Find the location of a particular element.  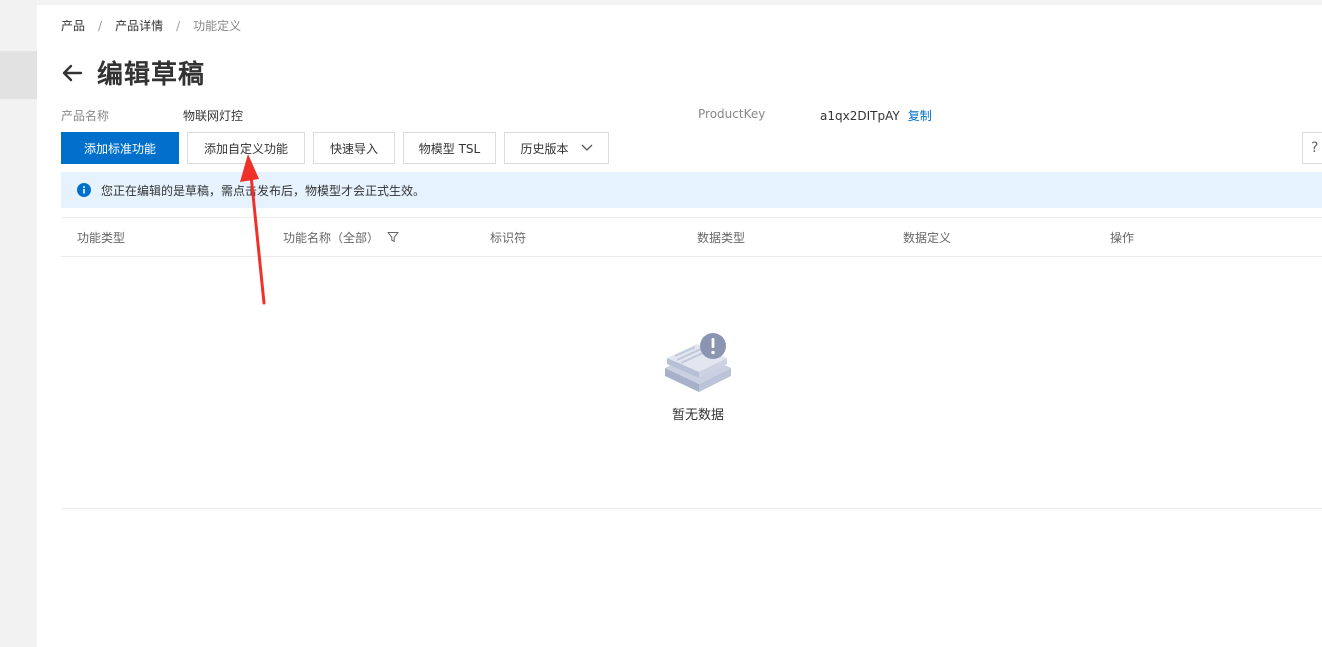

quick-import-button: 快速导入 is located at coordinates (354, 148).